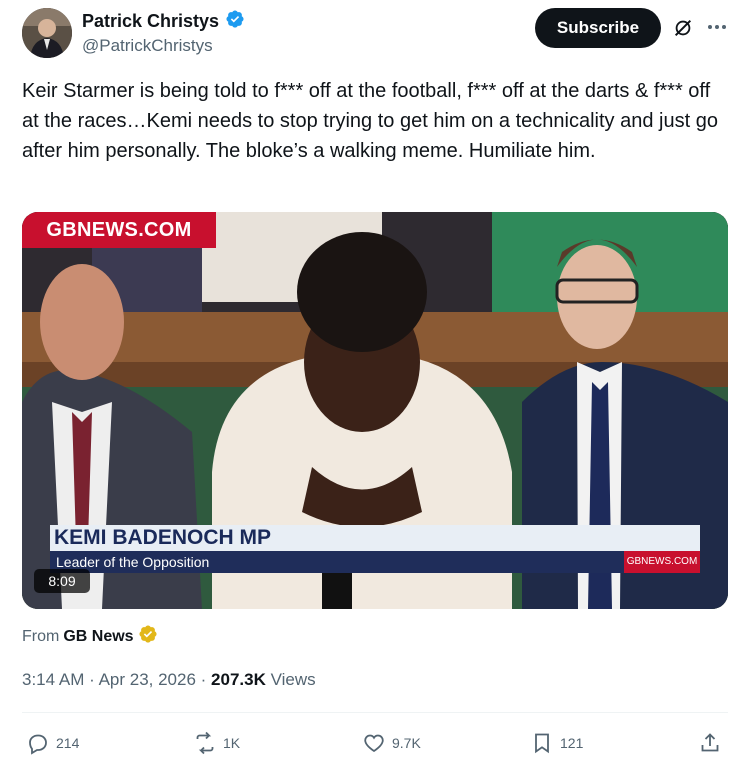 The width and height of the screenshot is (748, 768). I want to click on source-name: GB News, so click(98, 637).